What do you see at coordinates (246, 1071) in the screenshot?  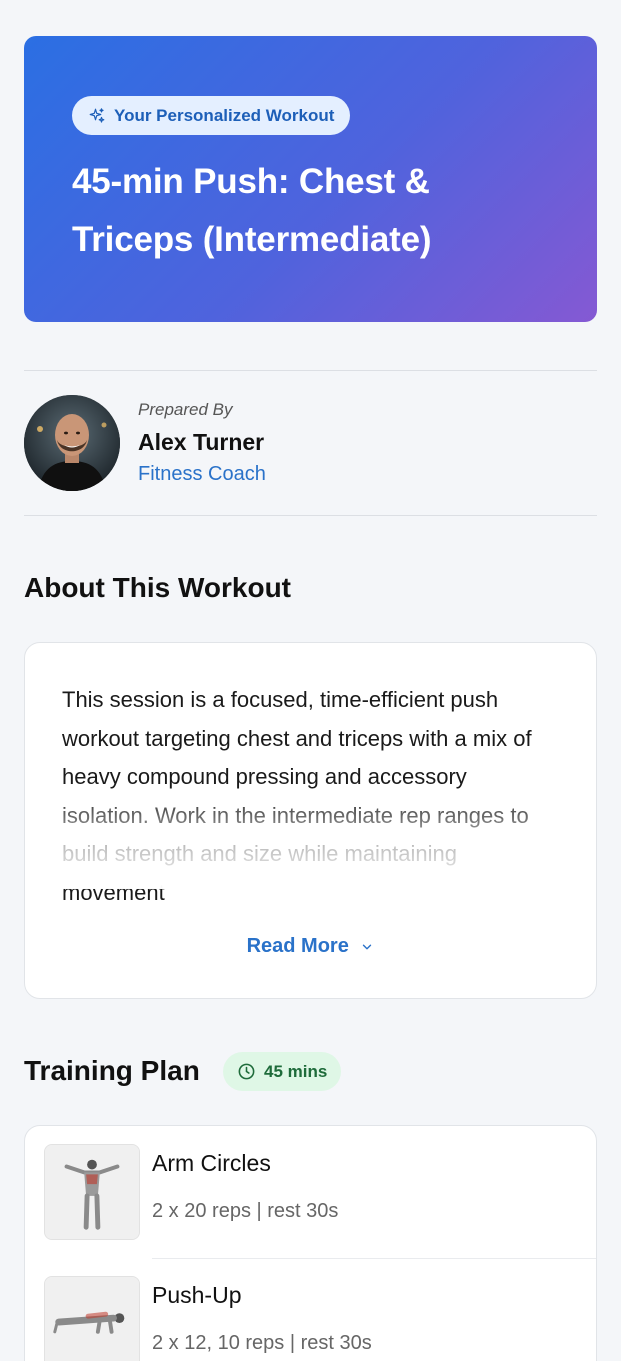 I see `clock-icon` at bounding box center [246, 1071].